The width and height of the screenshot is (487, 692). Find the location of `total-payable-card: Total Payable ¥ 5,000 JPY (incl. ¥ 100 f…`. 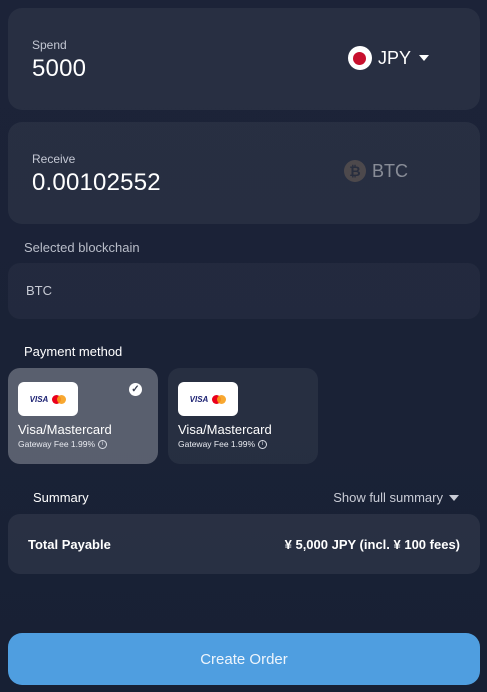

total-payable-card: Total Payable ¥ 5,000 JPY (incl. ¥ 100 f… is located at coordinates (244, 544).